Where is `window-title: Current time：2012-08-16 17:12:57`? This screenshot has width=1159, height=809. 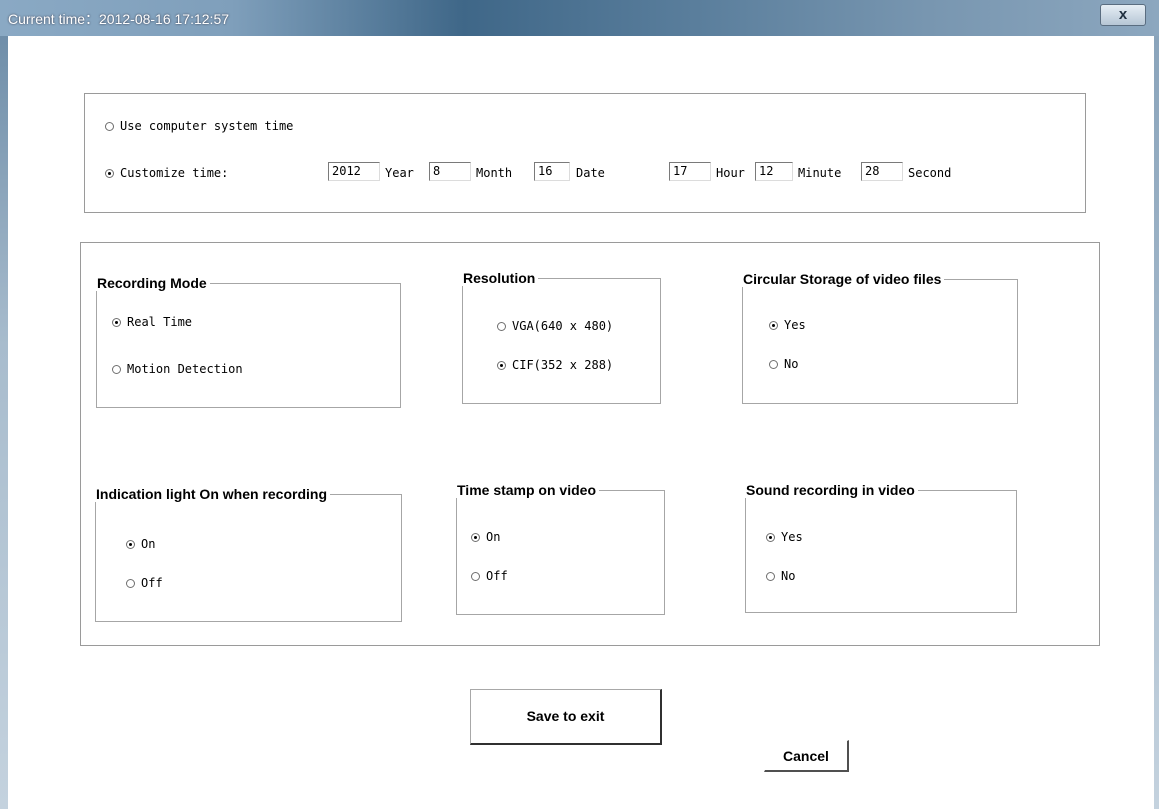
window-title: Current time：2012-08-16 17:12:57 is located at coordinates (119, 19).